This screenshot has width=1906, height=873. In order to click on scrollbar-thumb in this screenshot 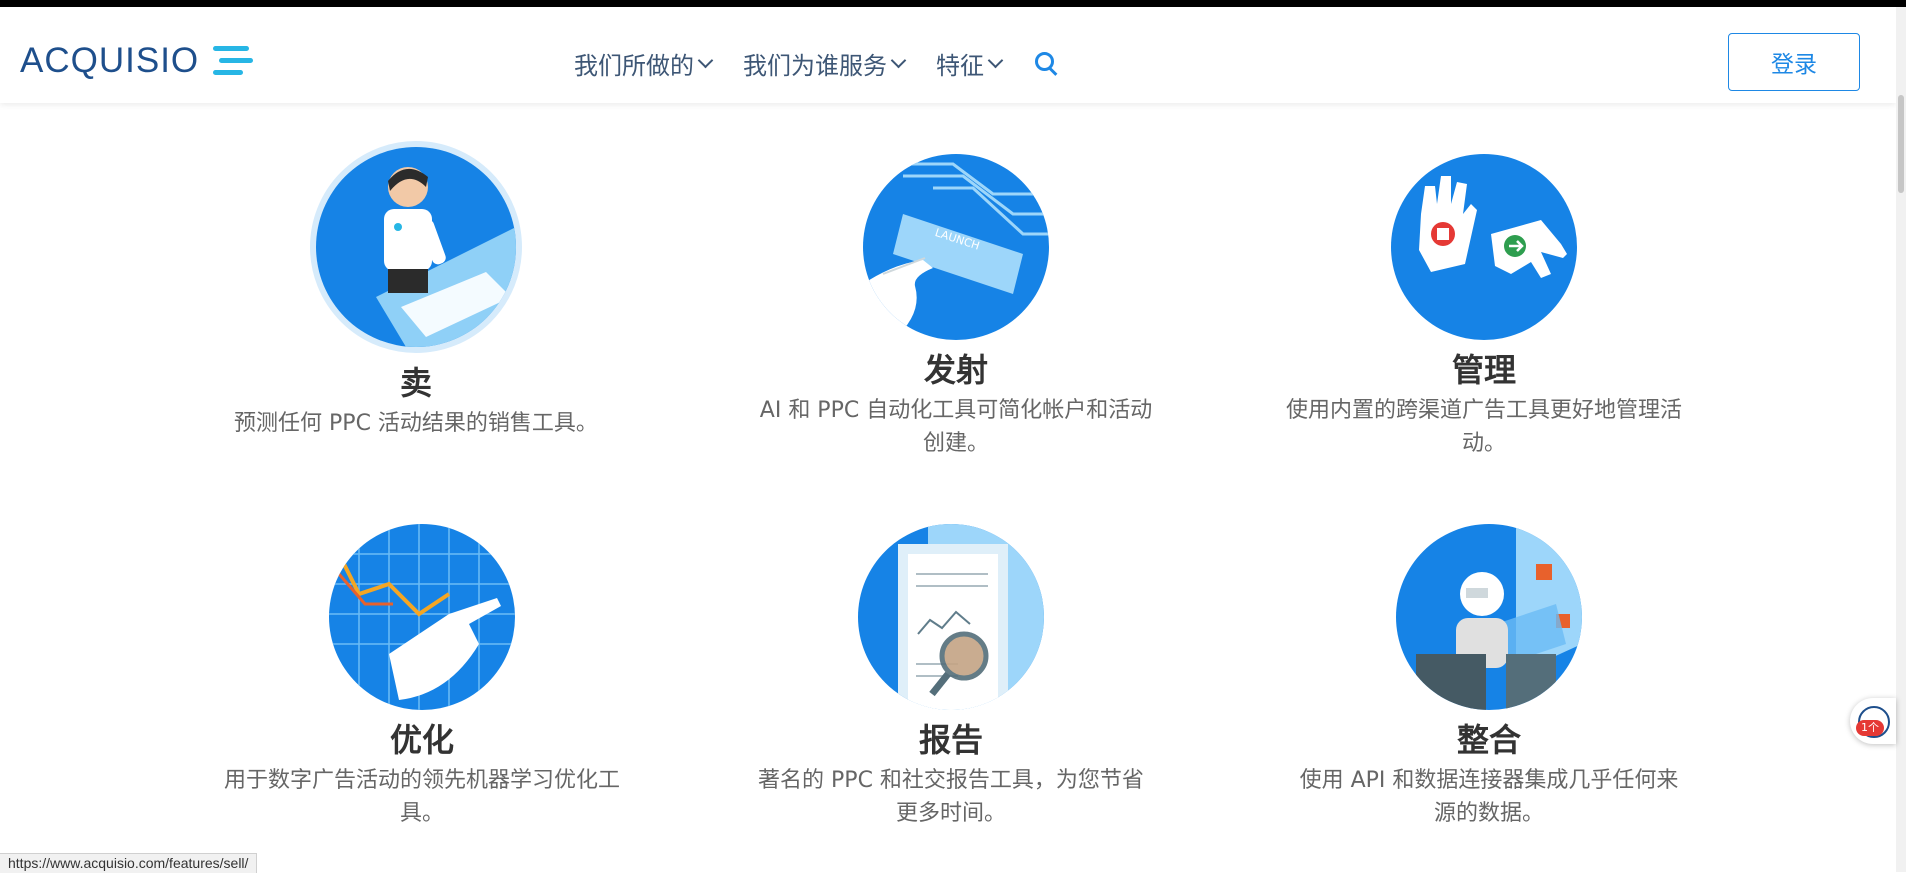, I will do `click(1901, 144)`.